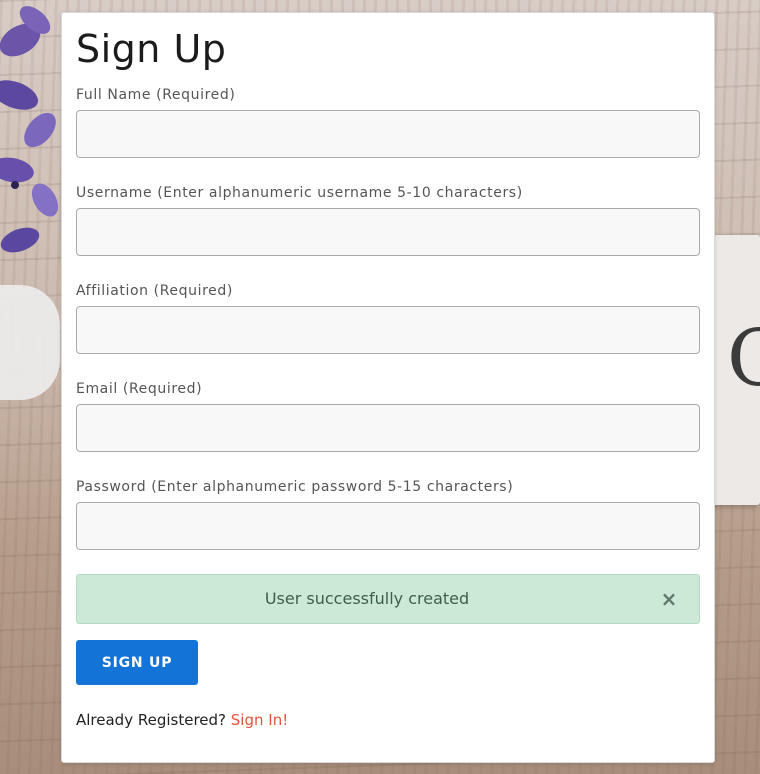  Describe the element at coordinates (388, 526) in the screenshot. I see `password-input` at that location.